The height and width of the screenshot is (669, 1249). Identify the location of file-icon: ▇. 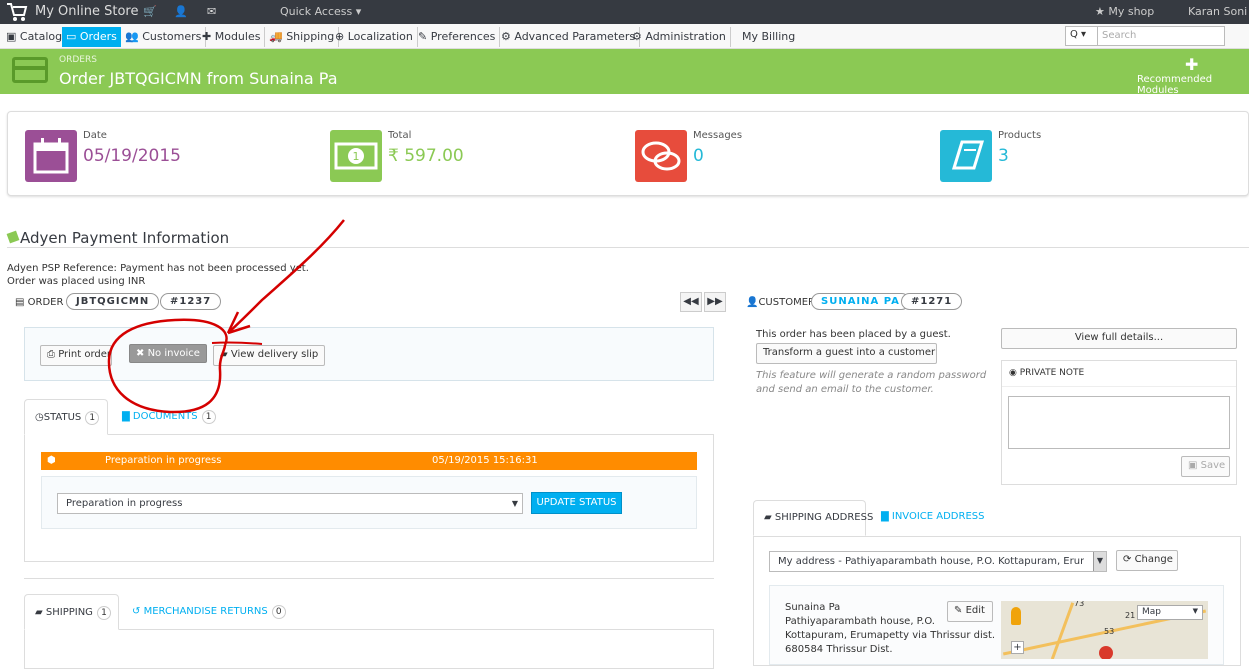
(886, 516).